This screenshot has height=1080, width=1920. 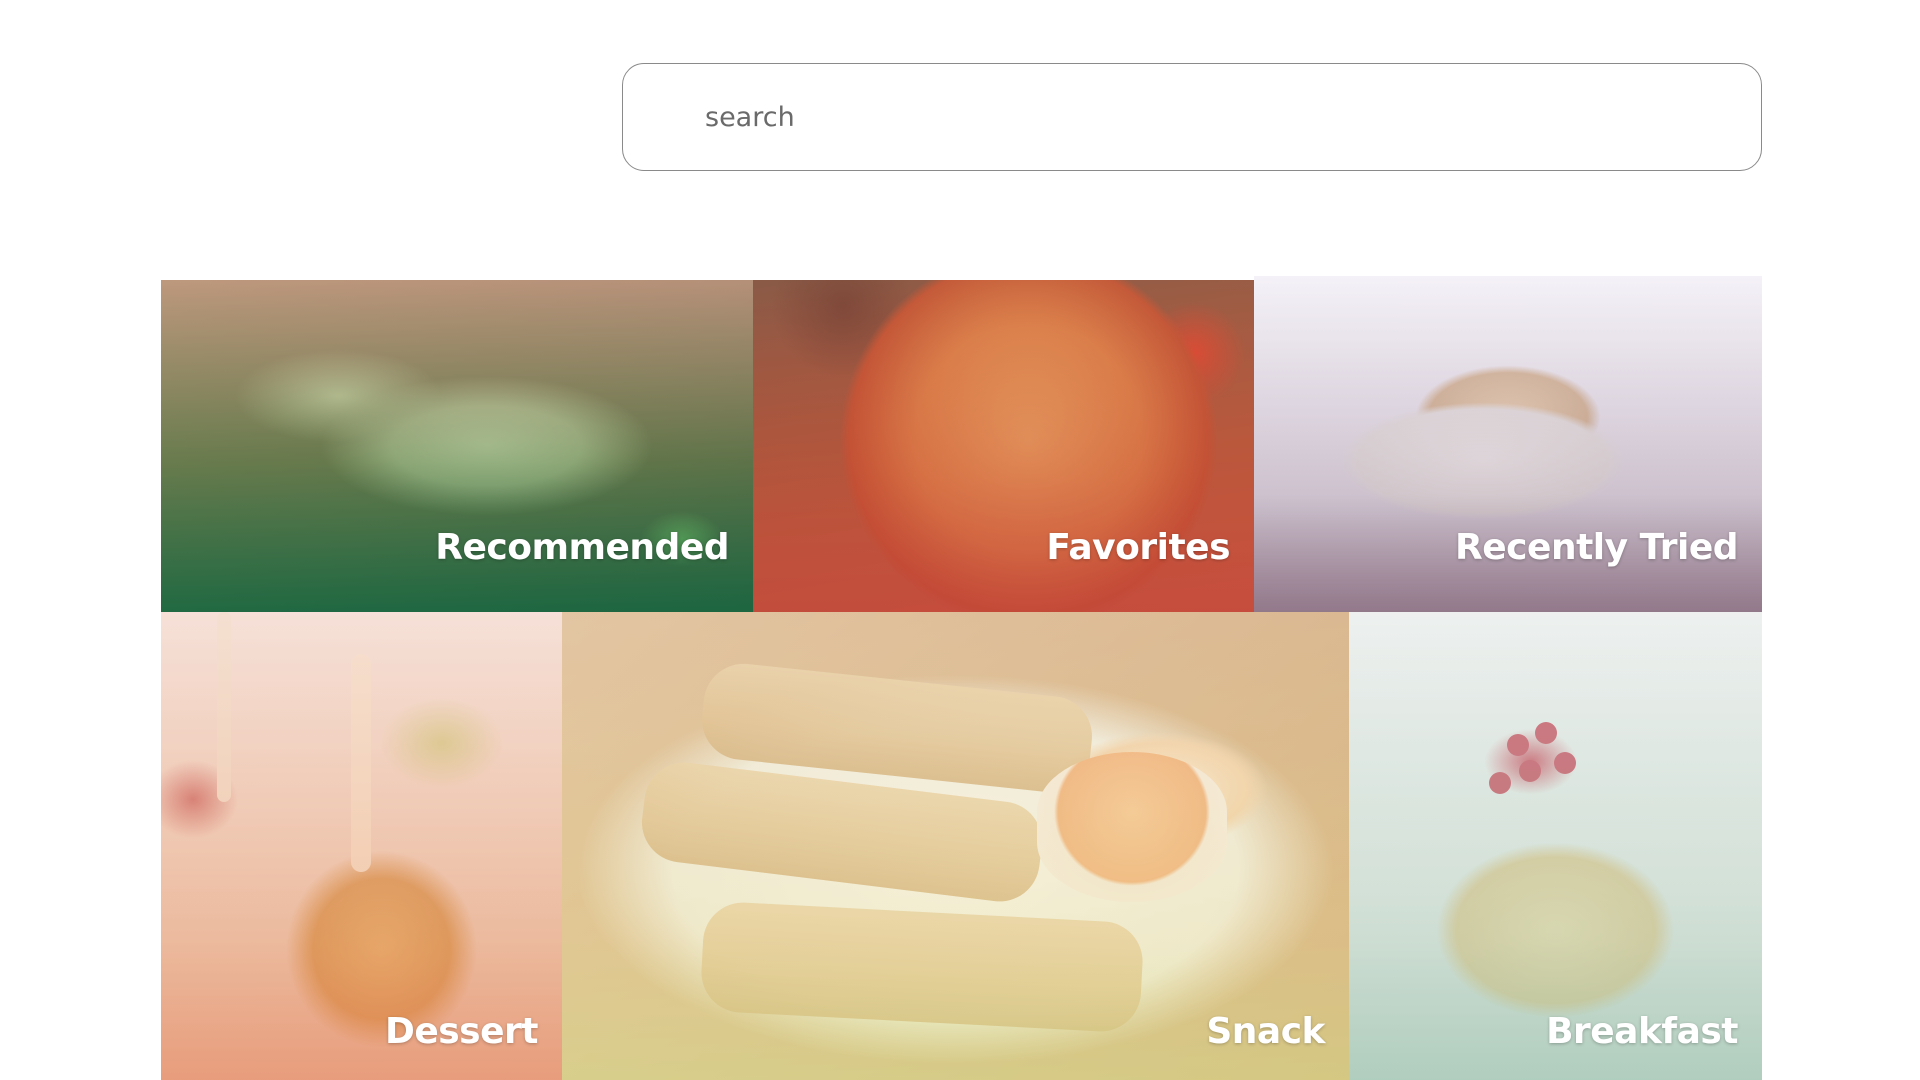 I want to click on category-label-snack: Snack, so click(x=1265, y=1031).